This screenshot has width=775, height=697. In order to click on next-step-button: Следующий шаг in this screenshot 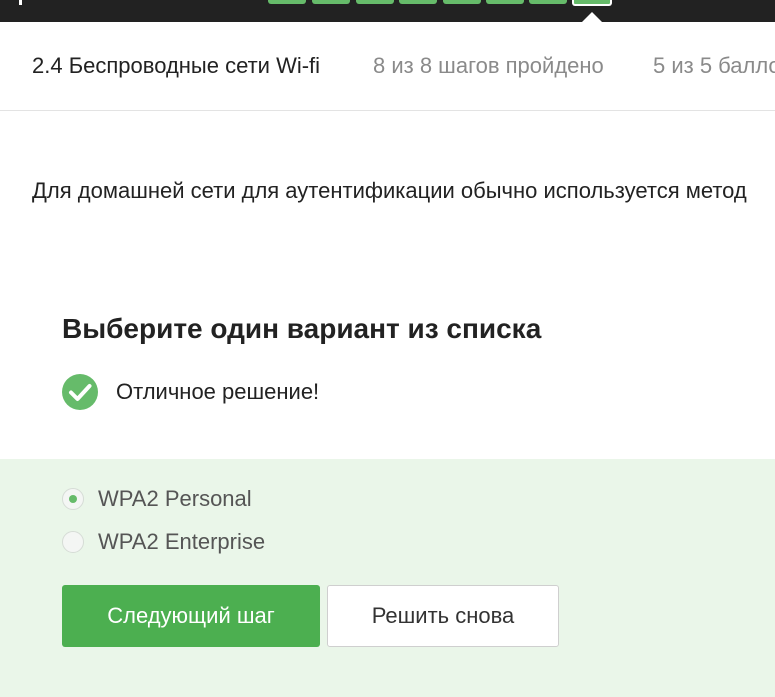, I will do `click(191, 616)`.